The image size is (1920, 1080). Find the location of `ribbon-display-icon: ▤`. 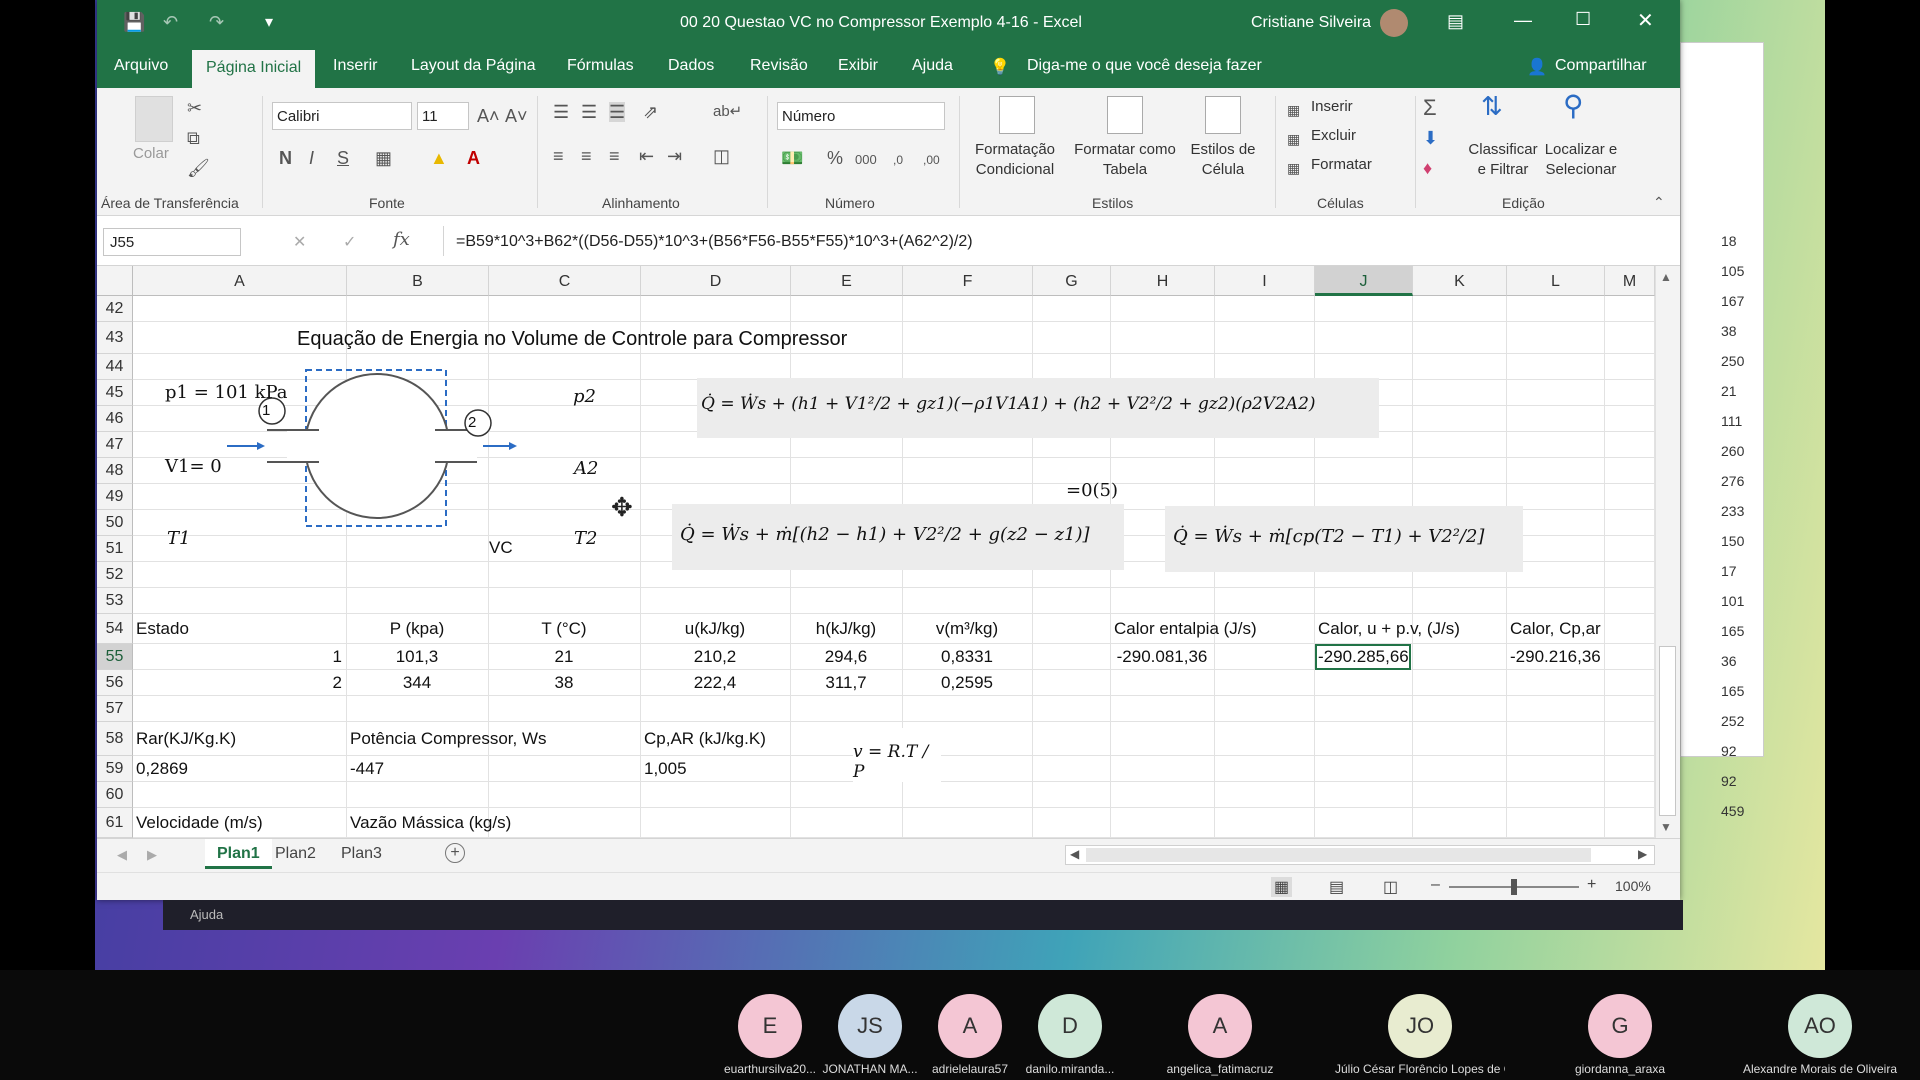

ribbon-display-icon: ▤ is located at coordinates (1455, 21).